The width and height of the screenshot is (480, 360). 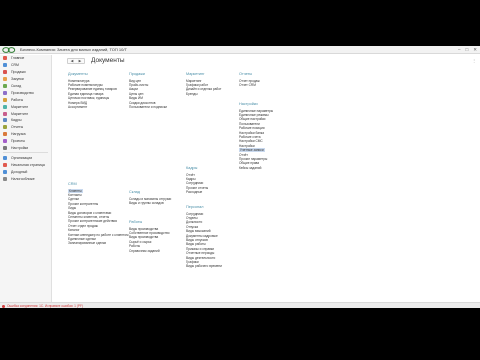 I want to click on link-item: Отчет отдел продаж, so click(x=83, y=226).